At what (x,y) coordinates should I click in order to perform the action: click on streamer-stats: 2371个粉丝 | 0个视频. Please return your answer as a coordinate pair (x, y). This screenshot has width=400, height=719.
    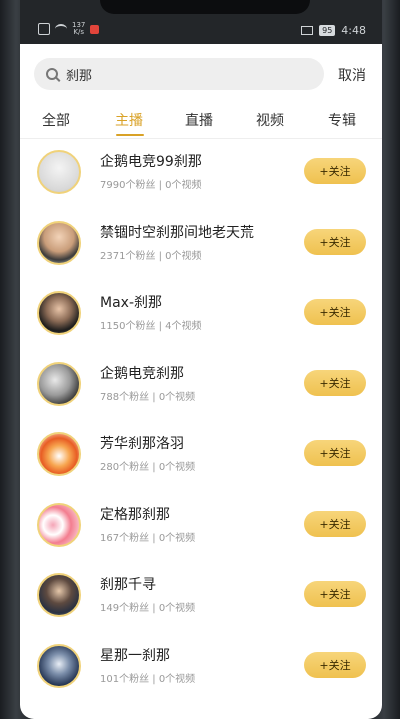
    Looking at the image, I should click on (151, 256).